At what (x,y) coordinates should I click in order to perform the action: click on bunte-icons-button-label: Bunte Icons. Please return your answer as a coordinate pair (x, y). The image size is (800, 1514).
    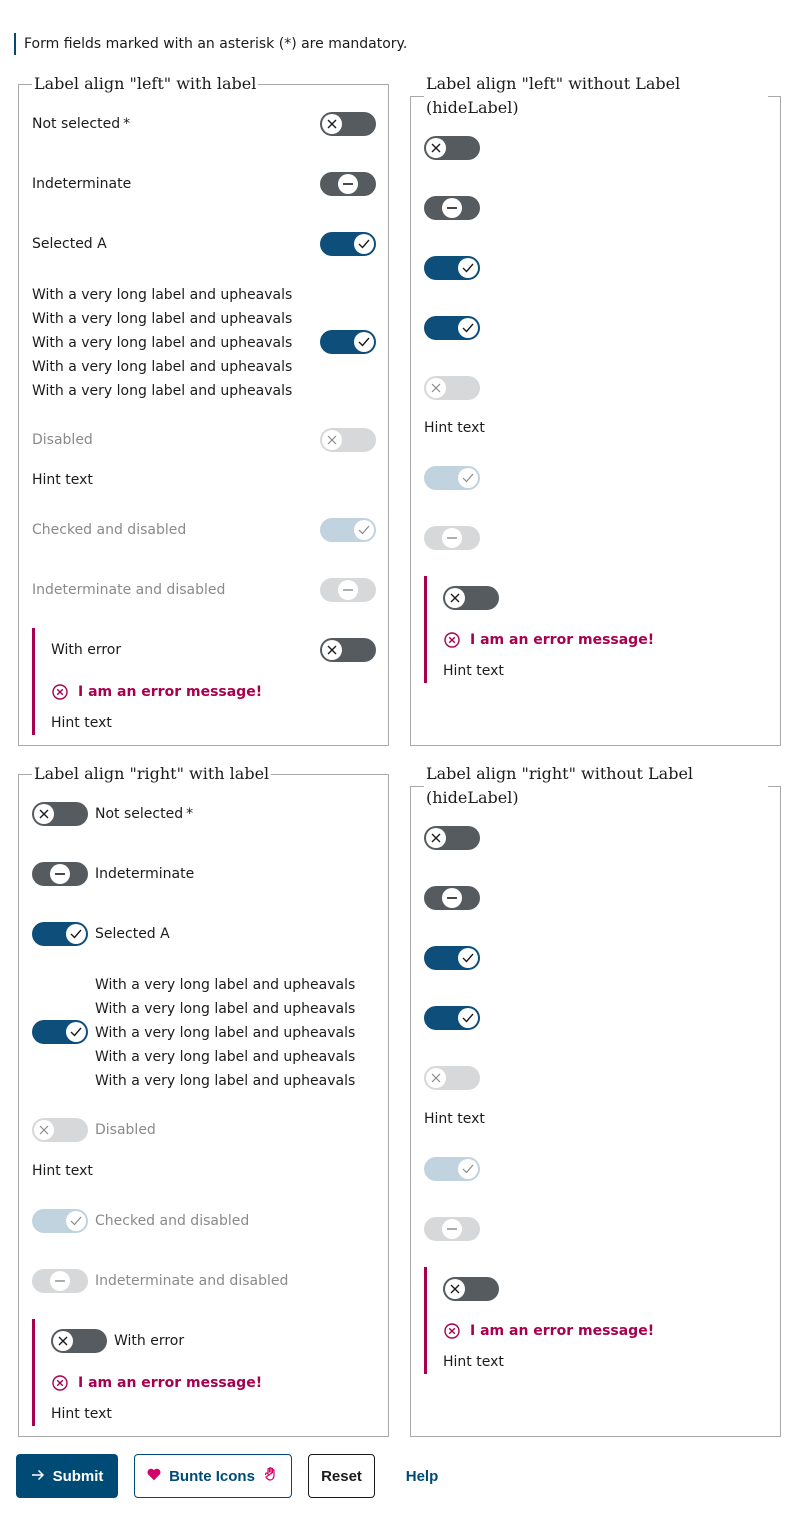
    Looking at the image, I should click on (212, 1476).